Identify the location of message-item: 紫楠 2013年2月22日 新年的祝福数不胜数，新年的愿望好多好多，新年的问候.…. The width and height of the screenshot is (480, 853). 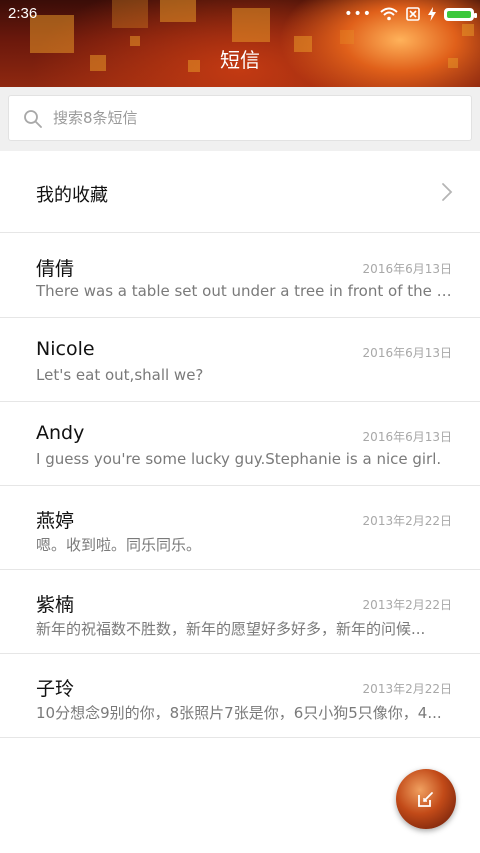
(240, 612).